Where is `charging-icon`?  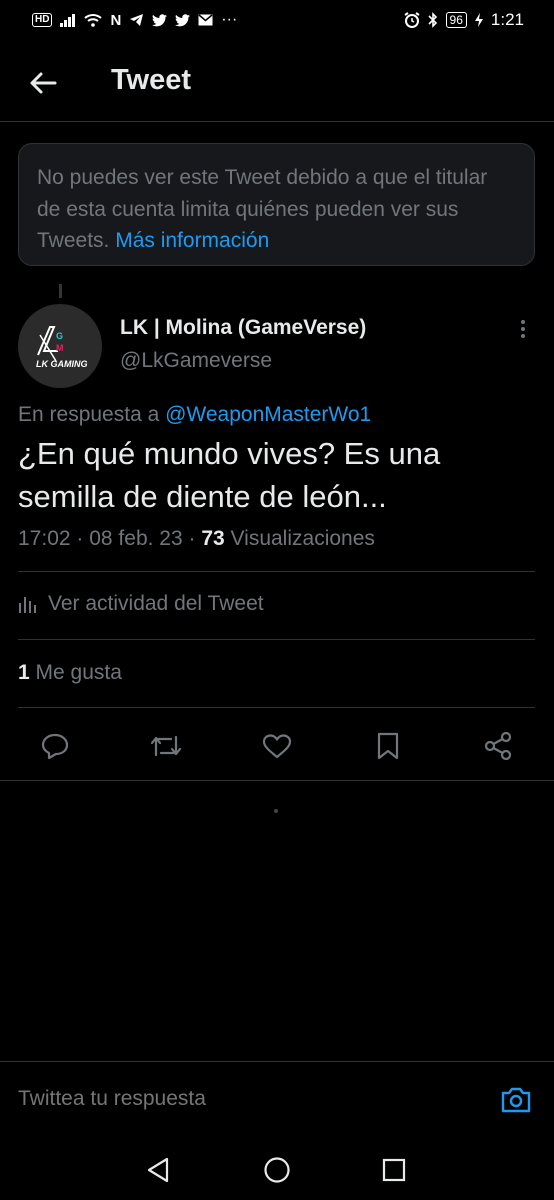 charging-icon is located at coordinates (478, 20).